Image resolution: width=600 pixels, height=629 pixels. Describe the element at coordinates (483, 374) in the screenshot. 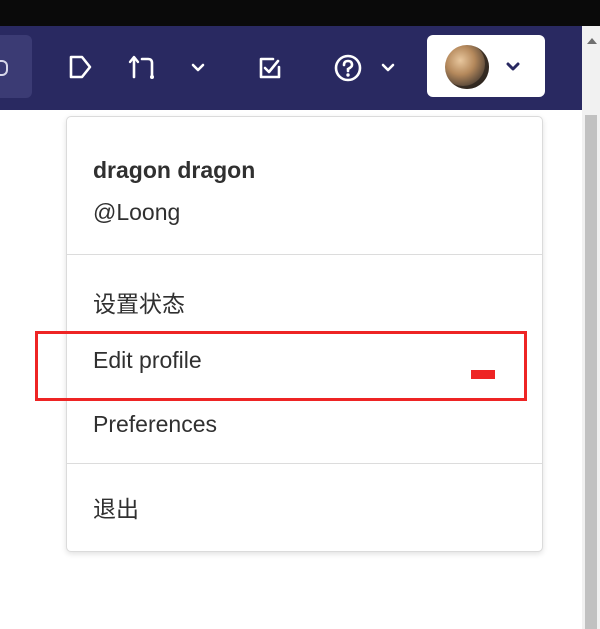

I see `annotation-marker` at that location.